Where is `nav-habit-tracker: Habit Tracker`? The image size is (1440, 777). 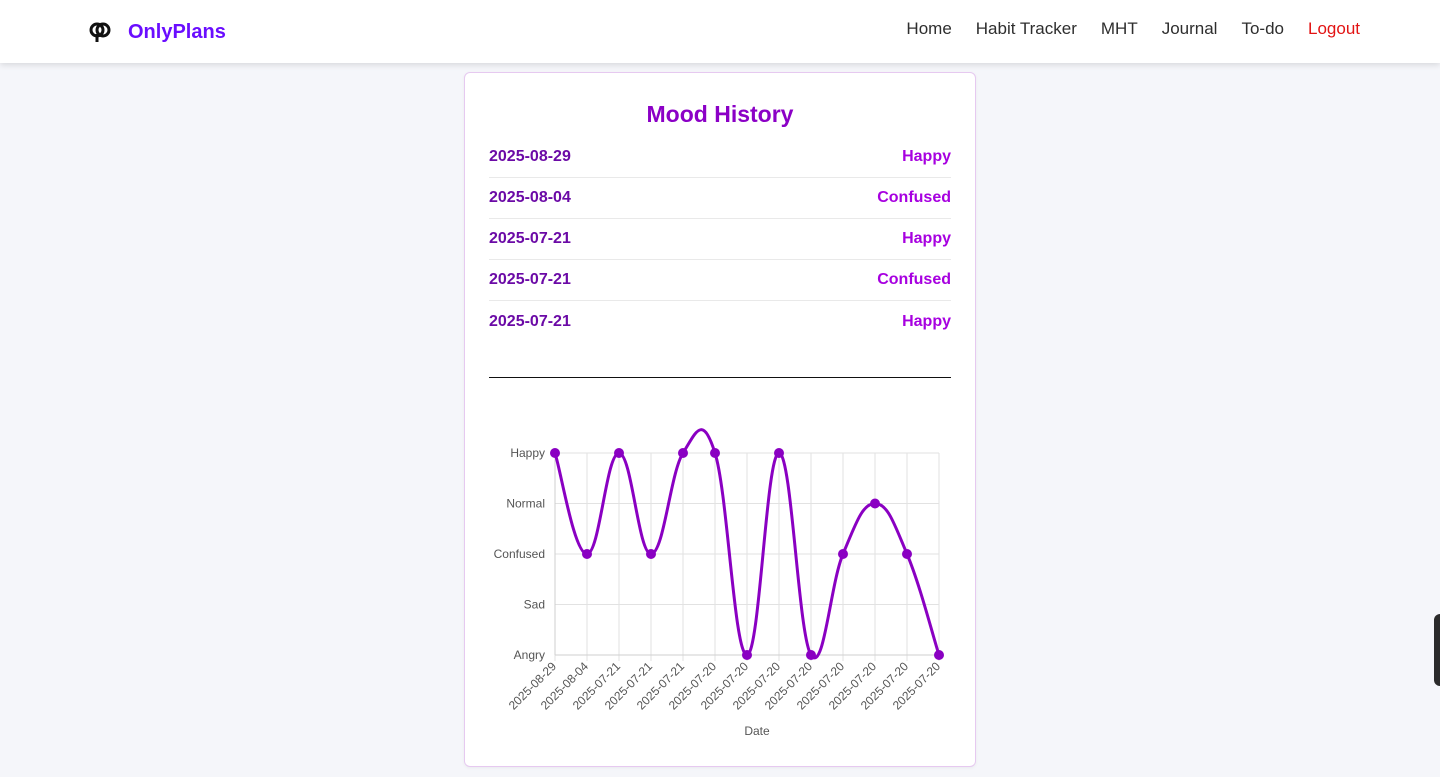
nav-habit-tracker: Habit Tracker is located at coordinates (1026, 29).